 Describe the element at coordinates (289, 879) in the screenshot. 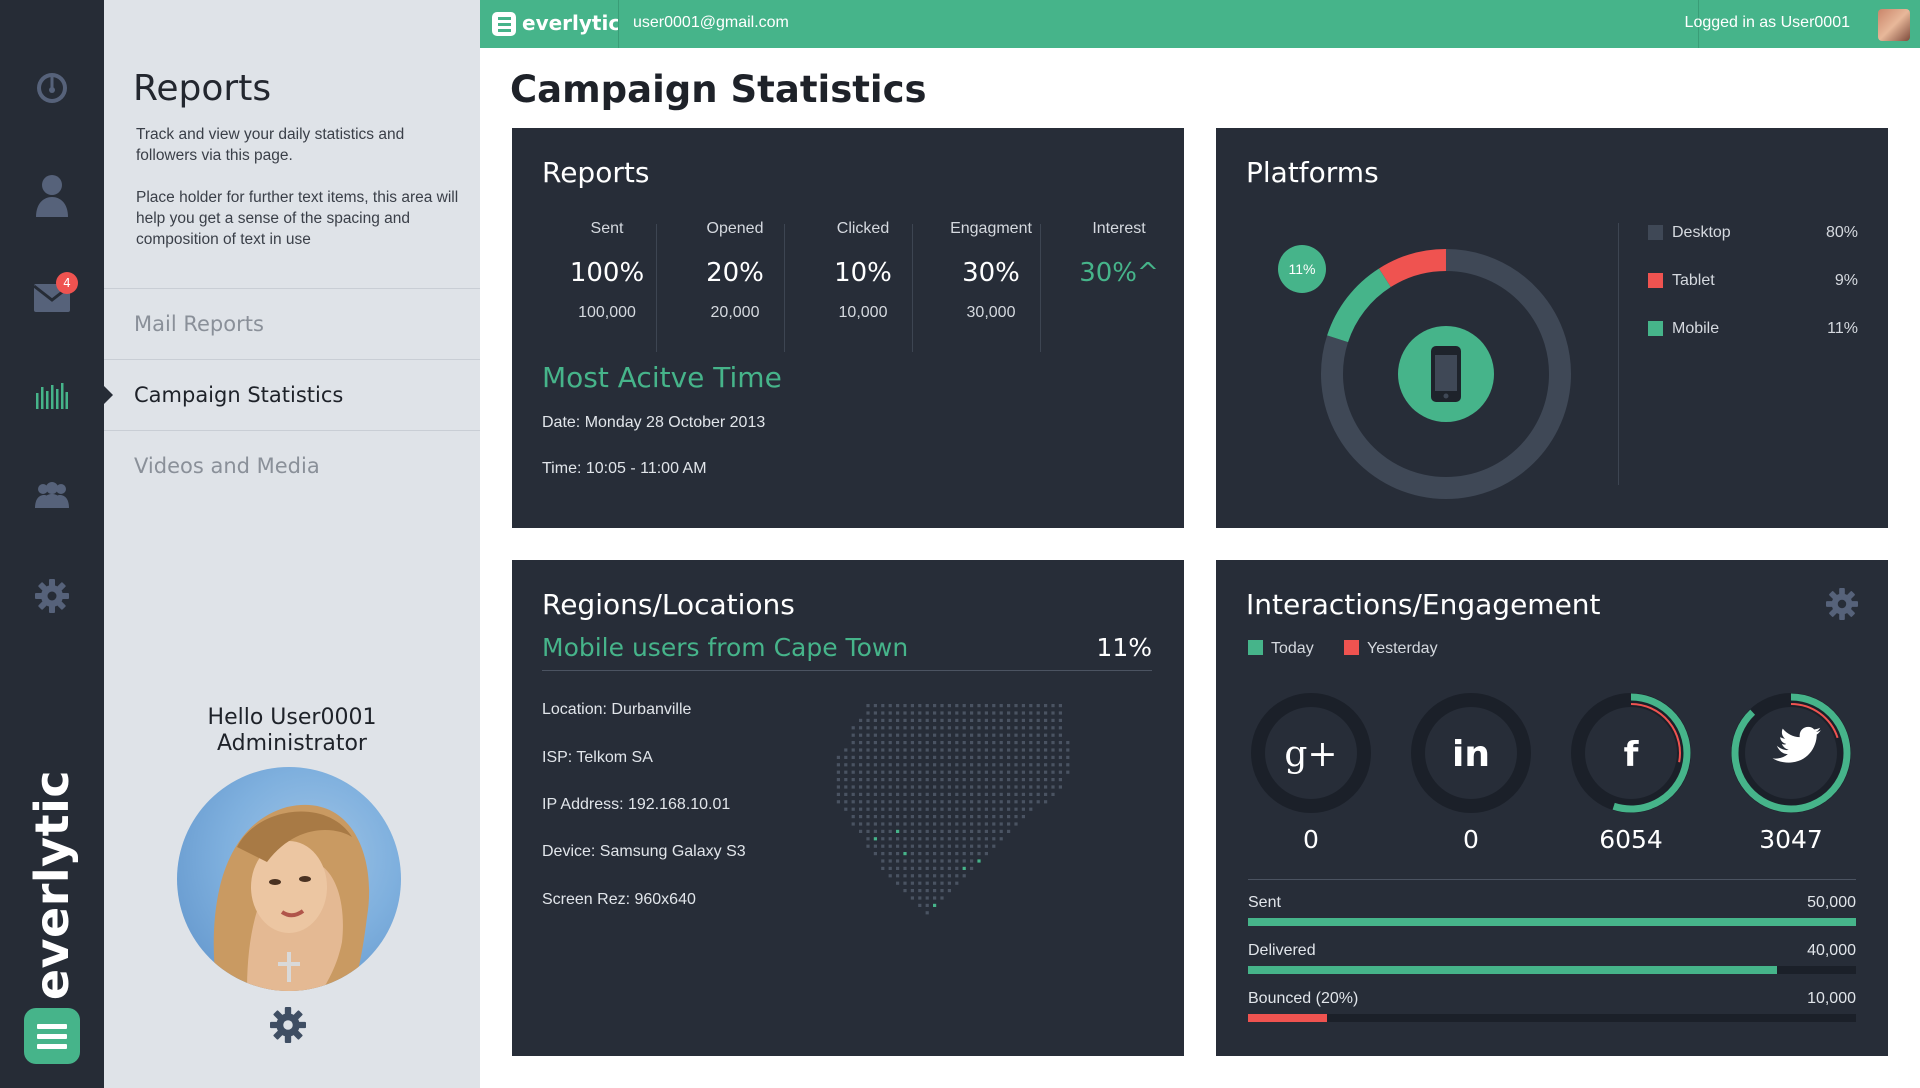

I see `avatar` at that location.